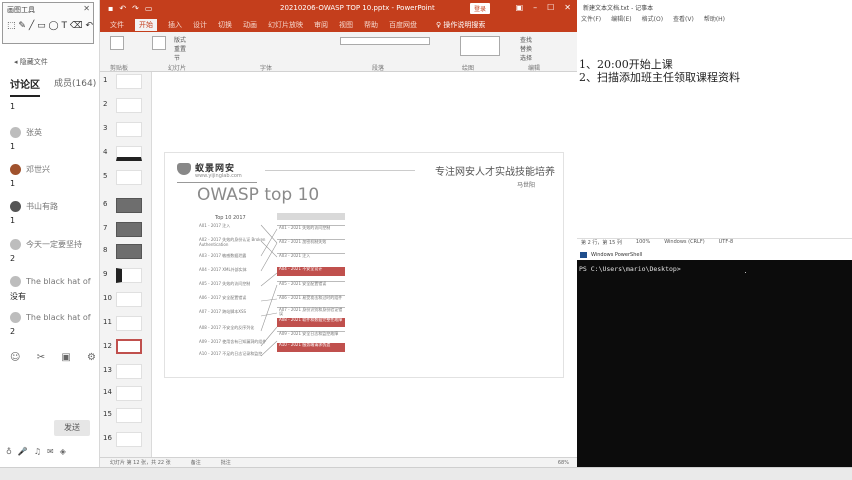  I want to click on menu-edit: 编辑(E), so click(621, 19).